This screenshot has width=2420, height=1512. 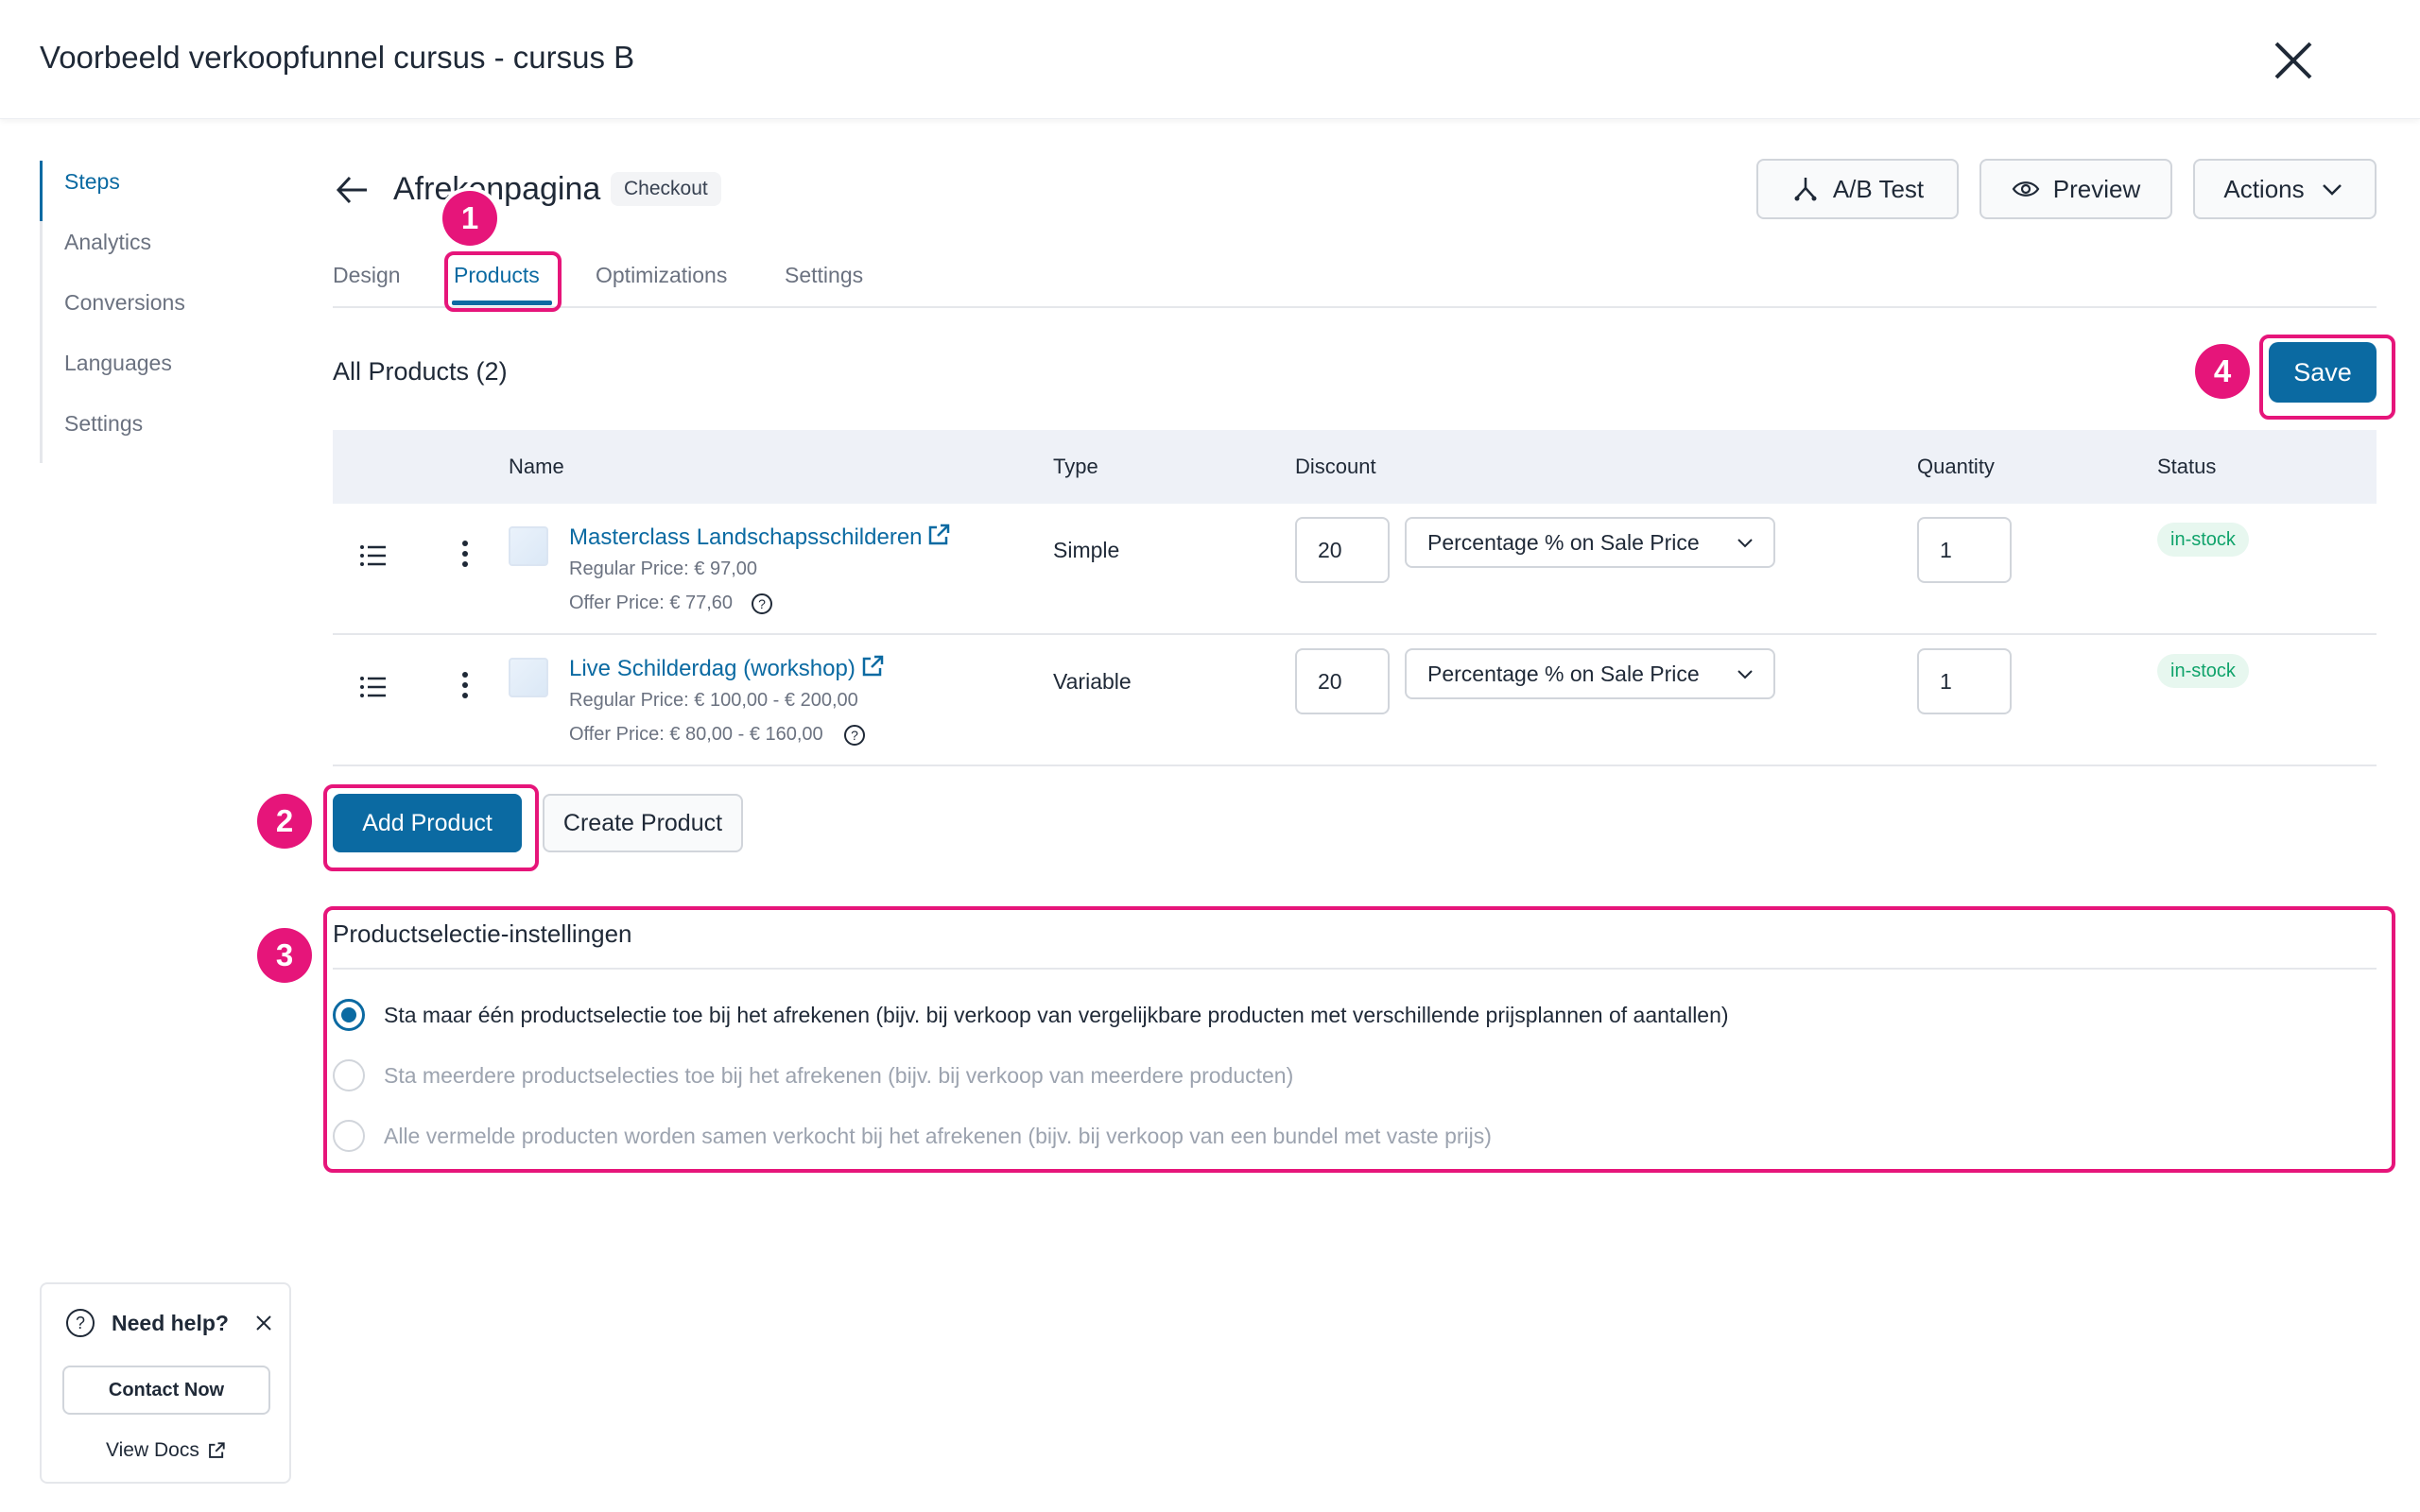 What do you see at coordinates (497, 189) in the screenshot?
I see `step-title: Afrekenpagina` at bounding box center [497, 189].